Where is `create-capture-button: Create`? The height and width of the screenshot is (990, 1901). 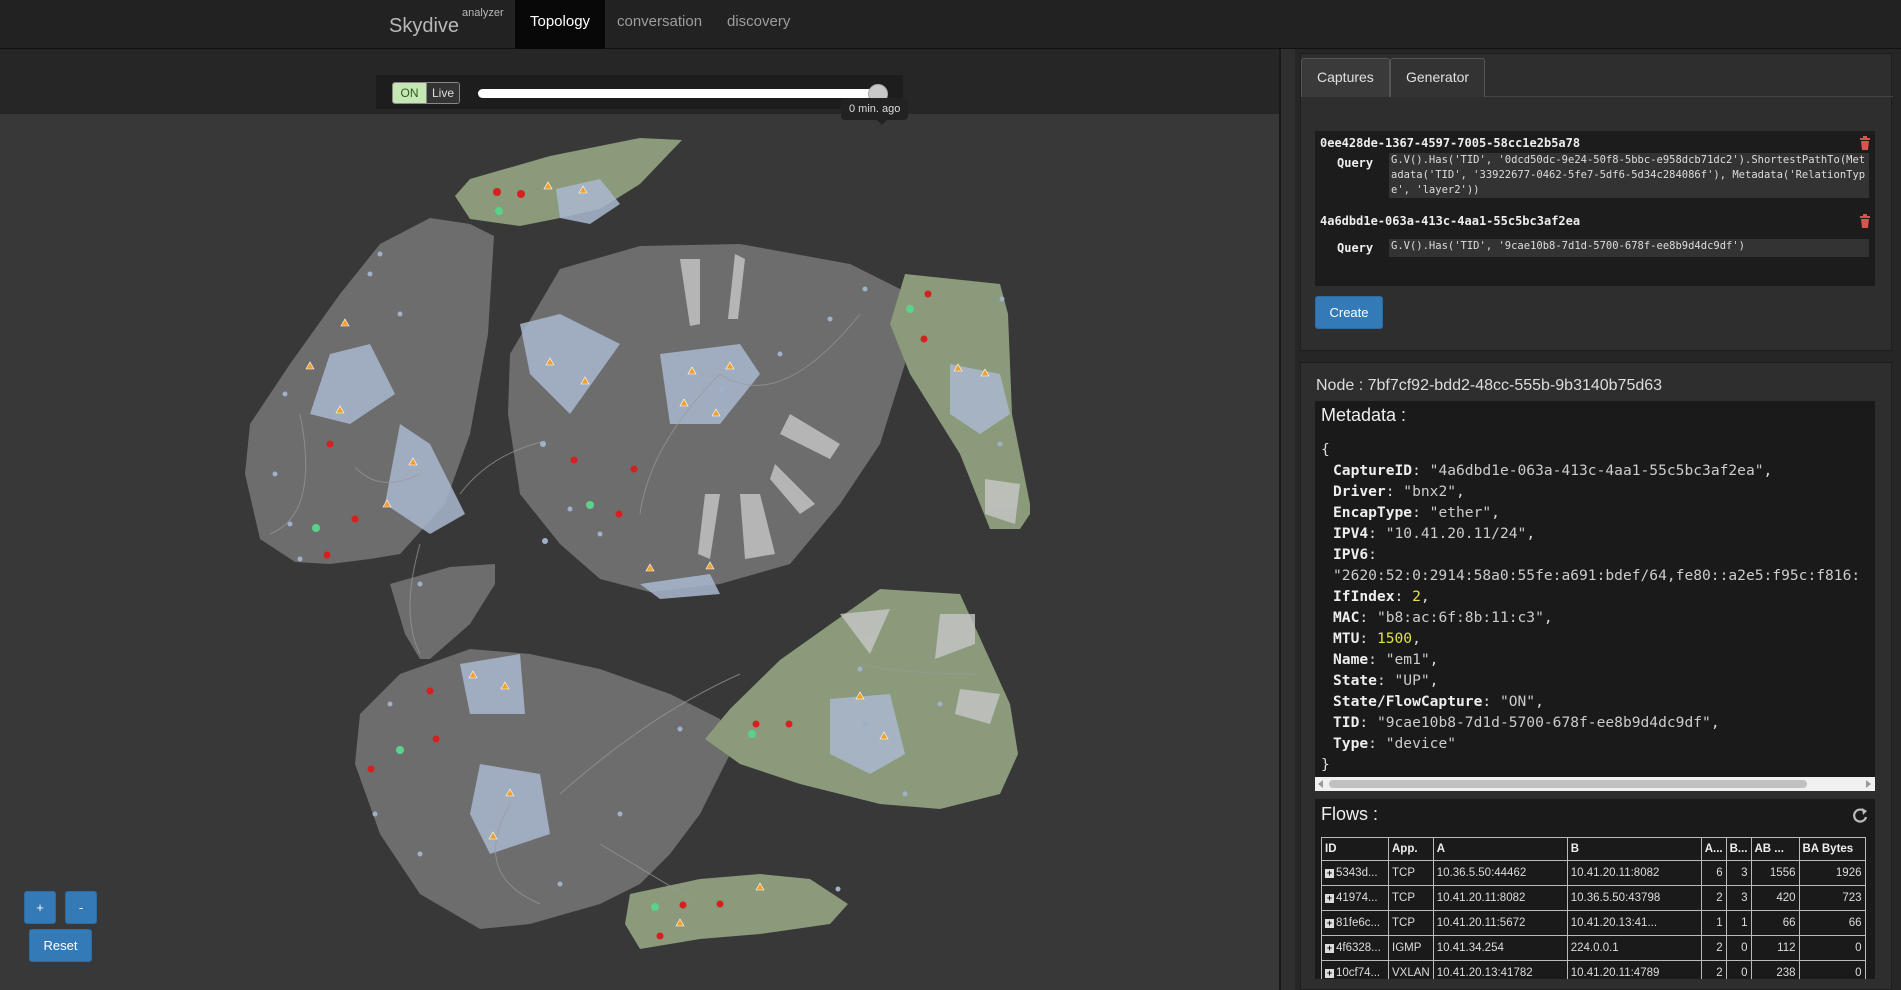 create-capture-button: Create is located at coordinates (1349, 312).